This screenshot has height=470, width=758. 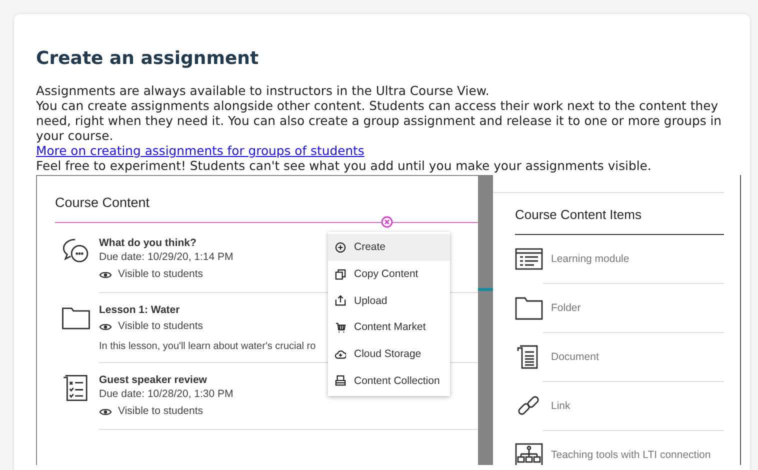 I want to click on item-title: Lesson 1: Water, so click(x=139, y=310).